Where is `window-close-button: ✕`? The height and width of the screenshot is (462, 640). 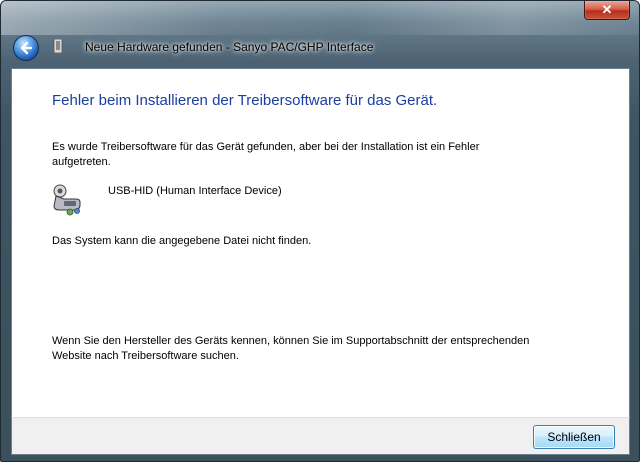
window-close-button: ✕ is located at coordinates (607, 10).